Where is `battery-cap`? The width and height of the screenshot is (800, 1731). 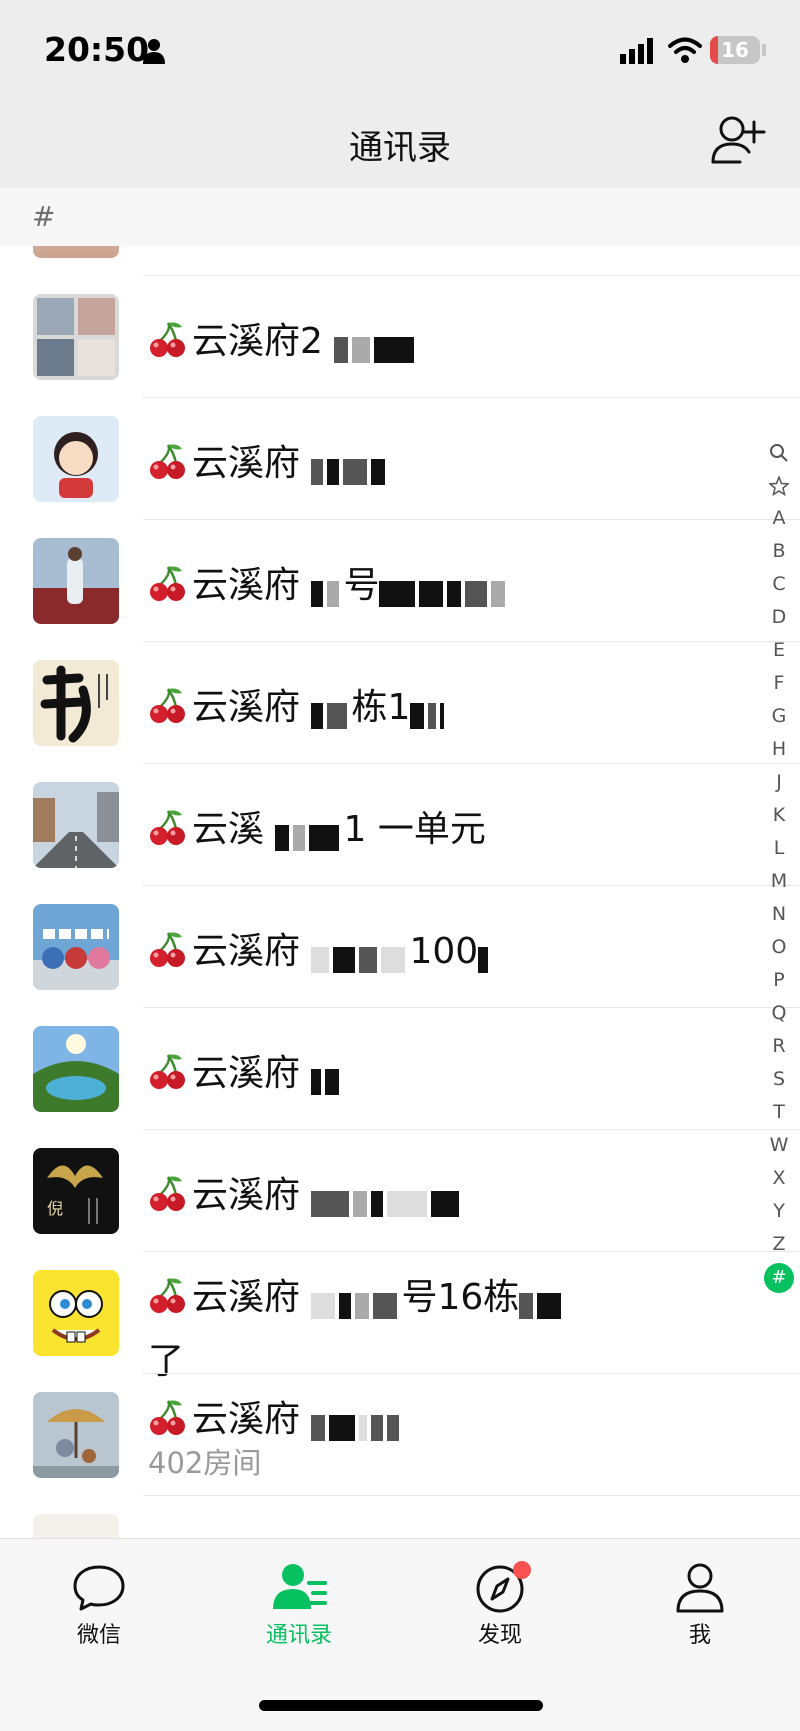
battery-cap is located at coordinates (764, 50).